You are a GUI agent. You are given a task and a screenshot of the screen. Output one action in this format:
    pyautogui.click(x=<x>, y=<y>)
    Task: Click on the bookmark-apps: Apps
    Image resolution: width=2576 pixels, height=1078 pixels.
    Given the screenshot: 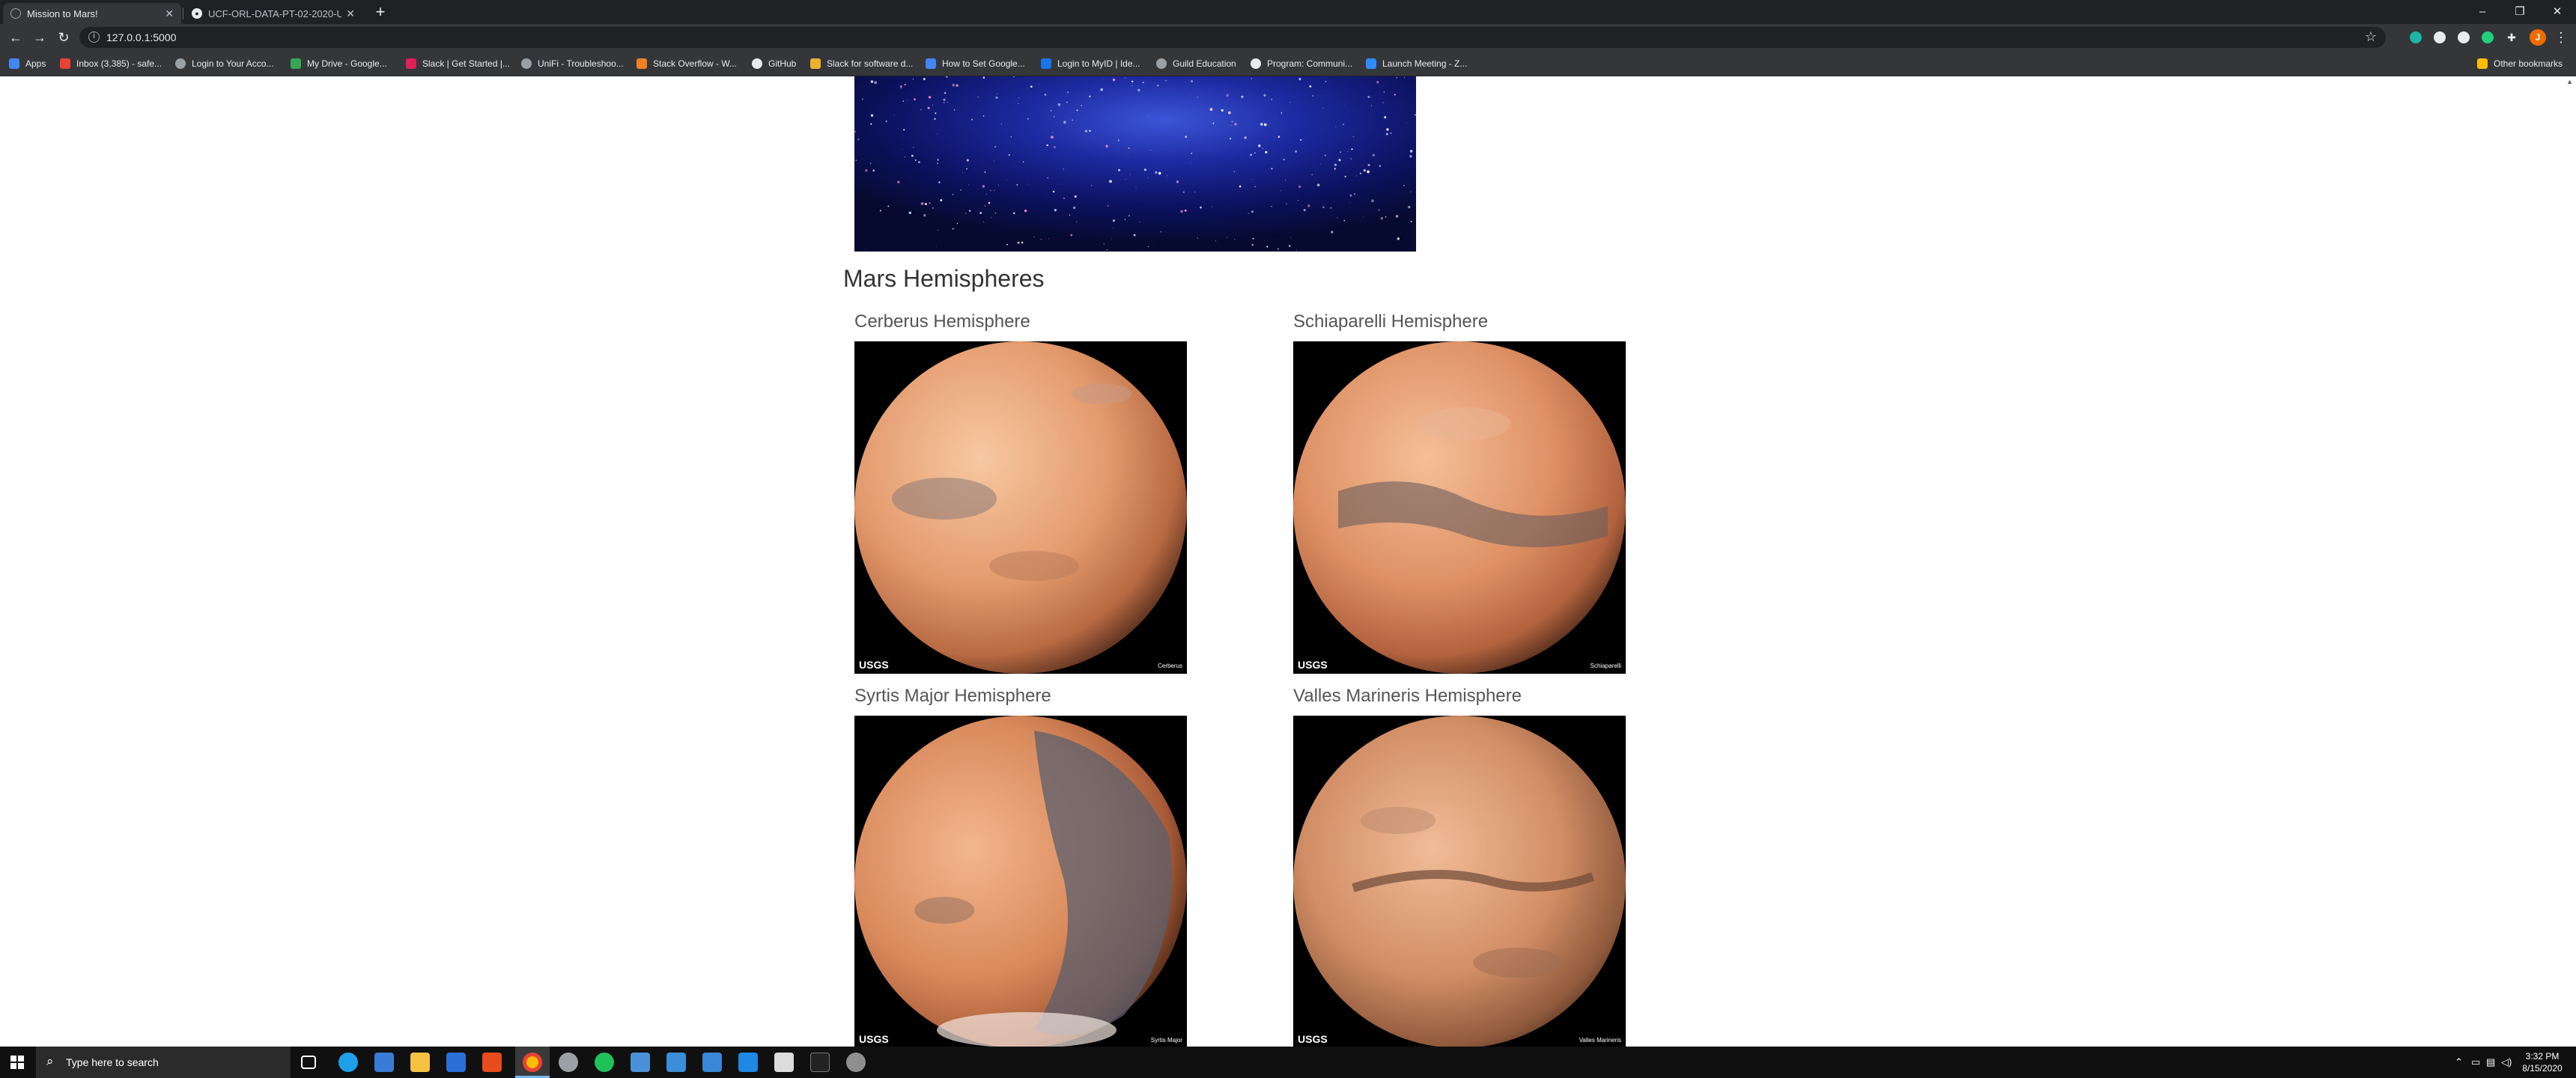 What is the action you would take?
    pyautogui.click(x=27, y=63)
    